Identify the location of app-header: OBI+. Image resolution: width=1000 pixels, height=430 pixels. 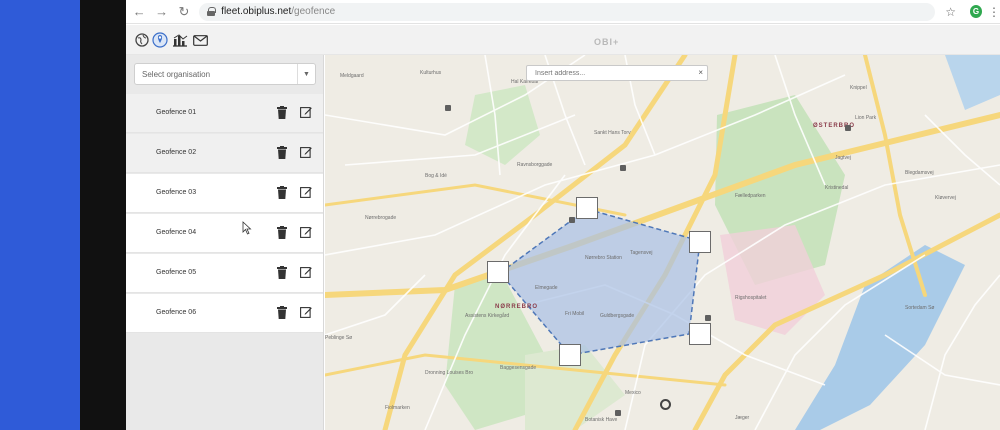
(563, 40).